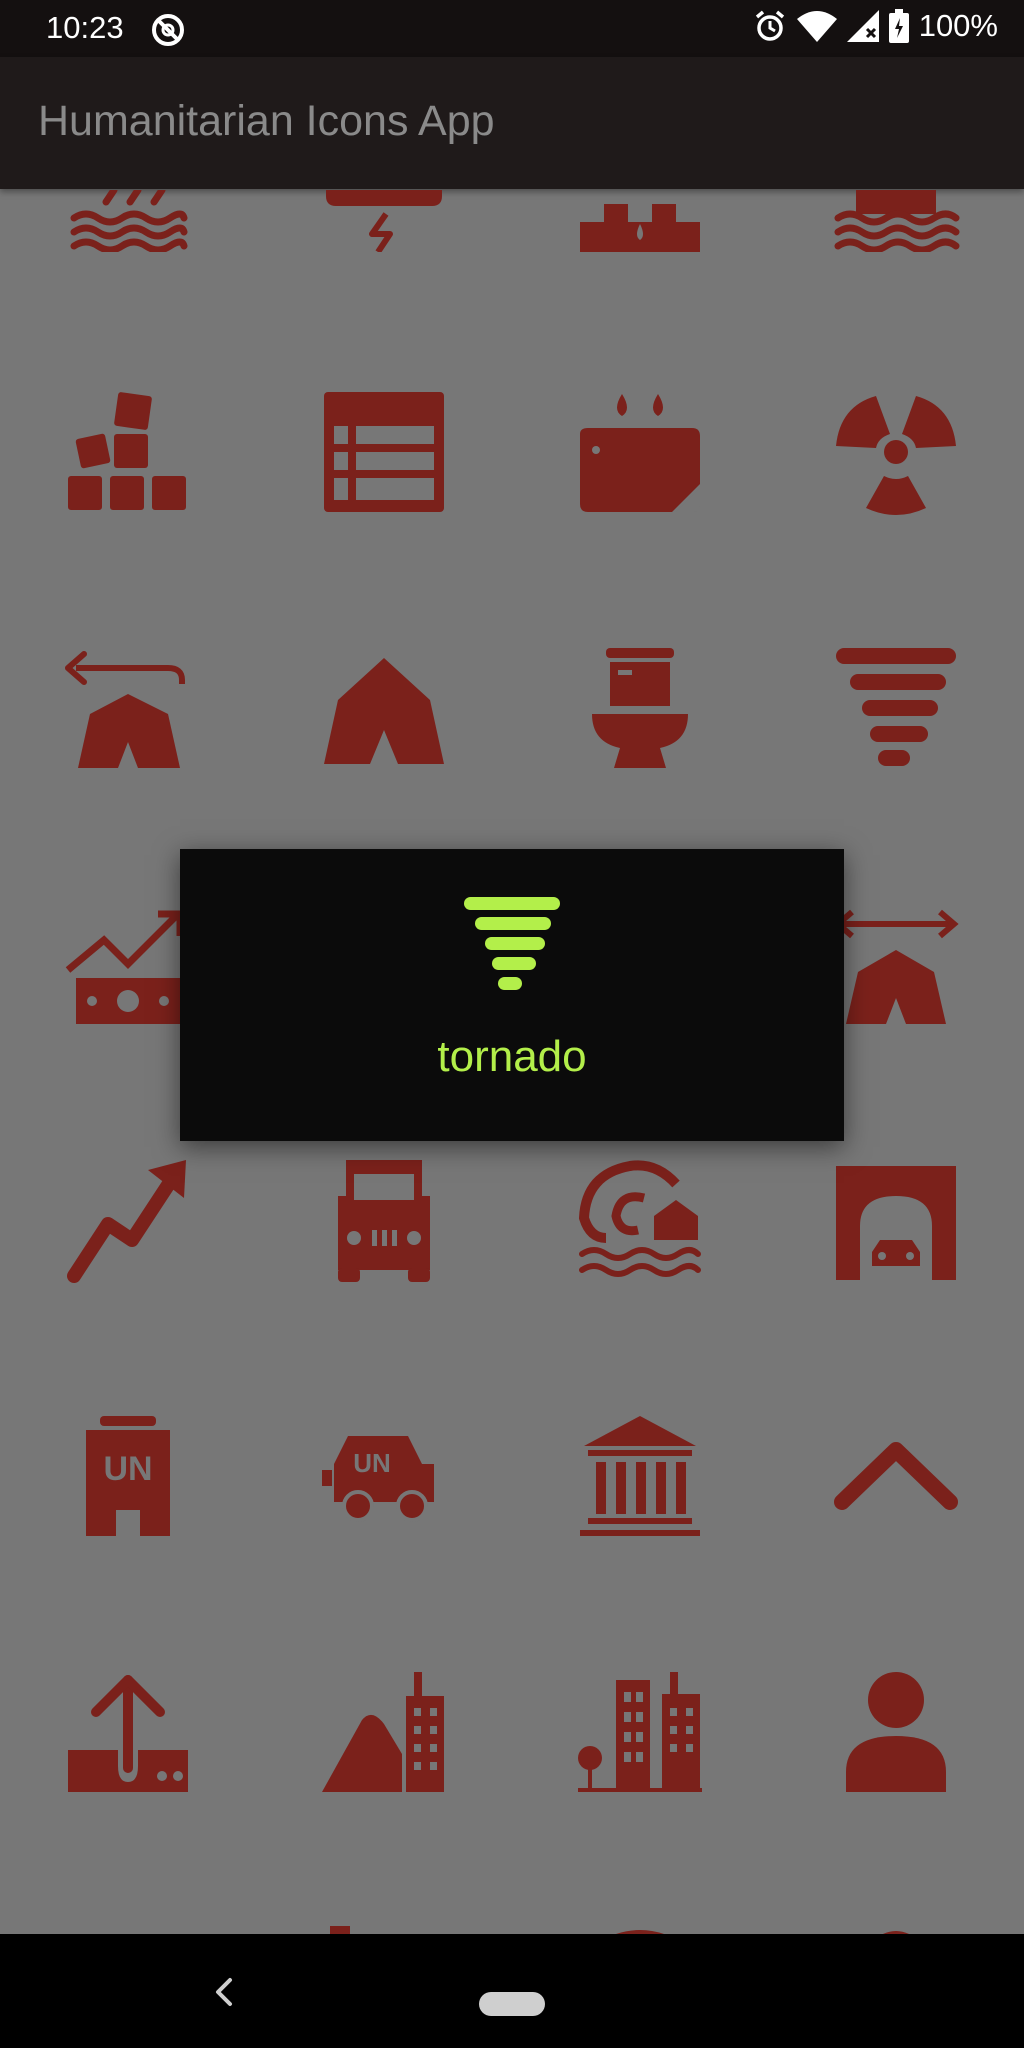 The width and height of the screenshot is (1024, 2048). I want to click on un-building-icon: UN, so click(128, 1476).